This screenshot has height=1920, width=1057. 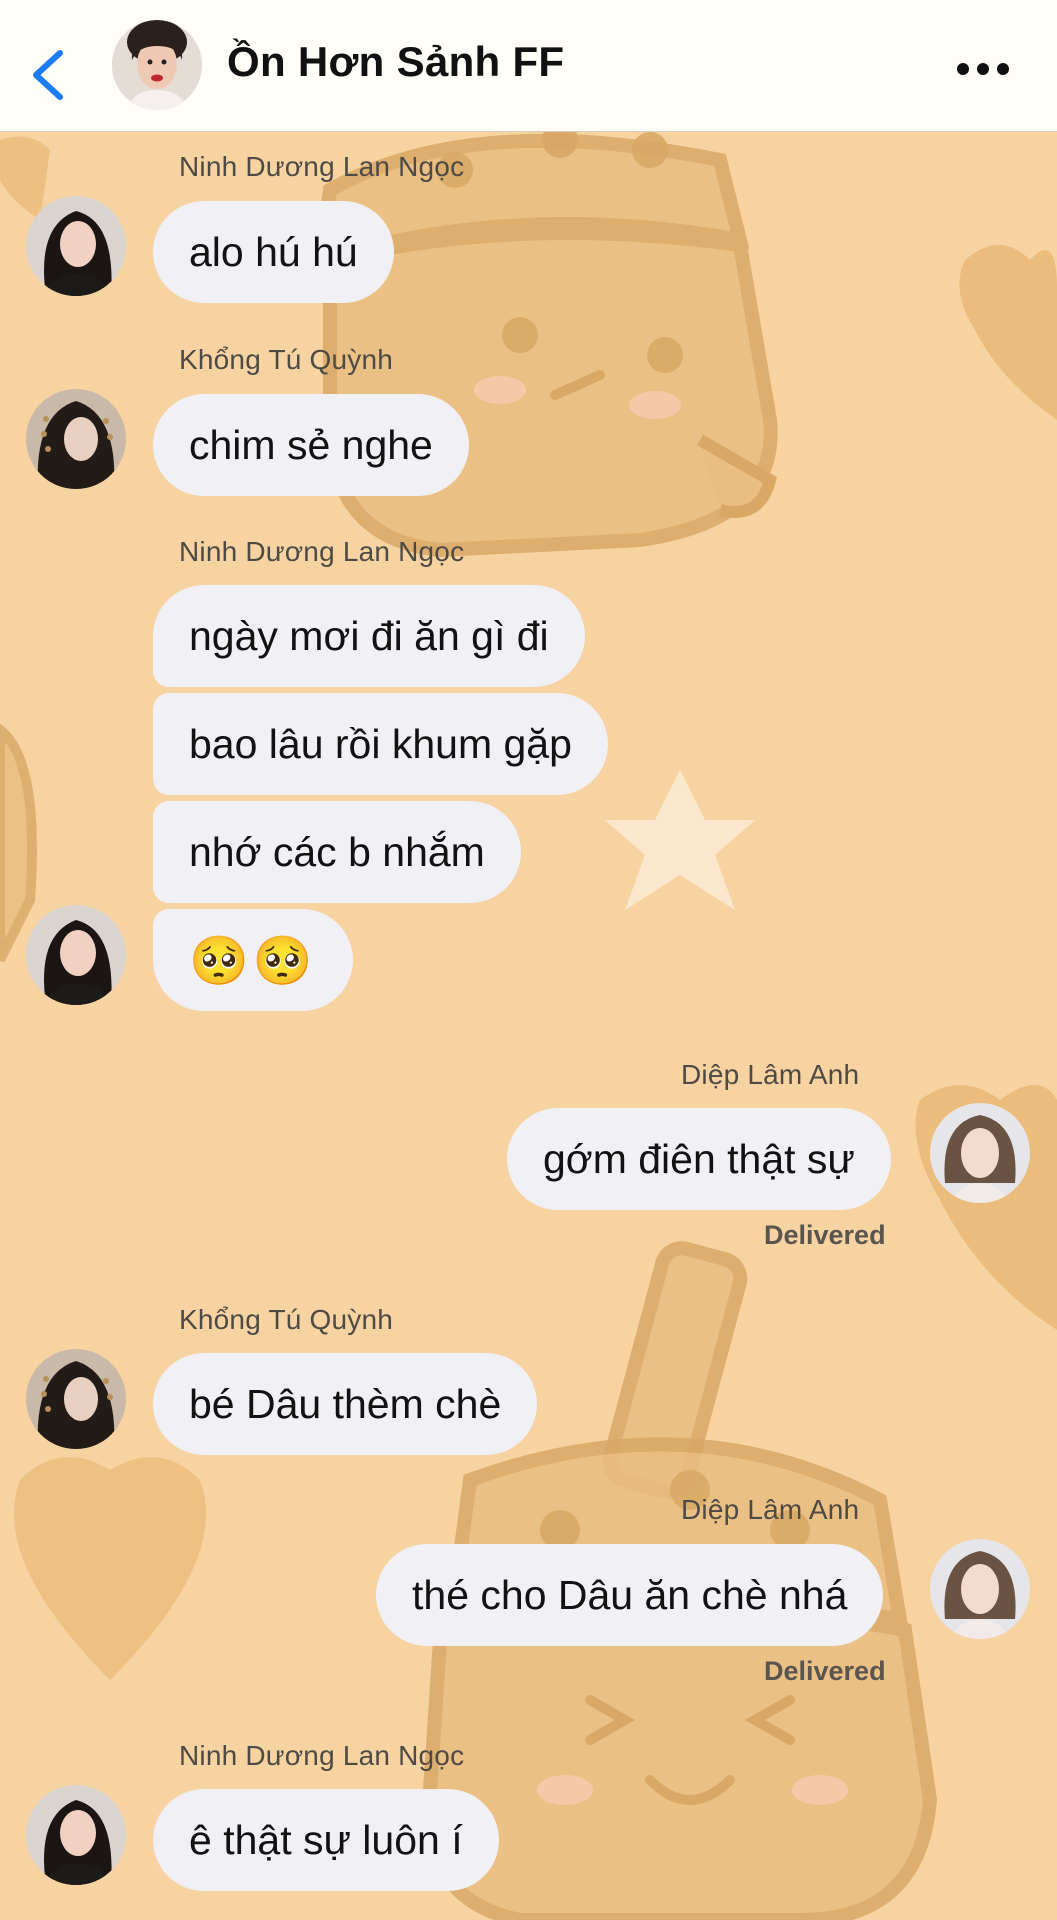 What do you see at coordinates (369, 636) in the screenshot?
I see `message-bubble: ngày mơi đi ăn gì đi` at bounding box center [369, 636].